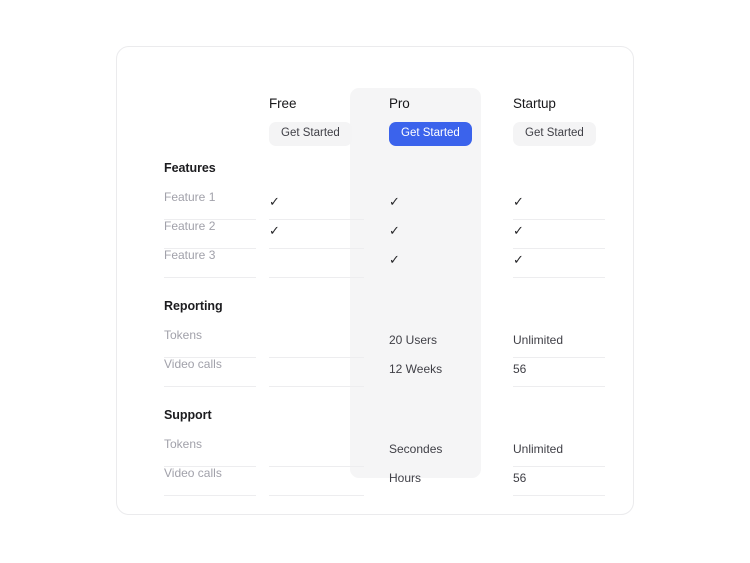  I want to click on table-row: Feature 3 ✓ ✓, so click(375, 263).